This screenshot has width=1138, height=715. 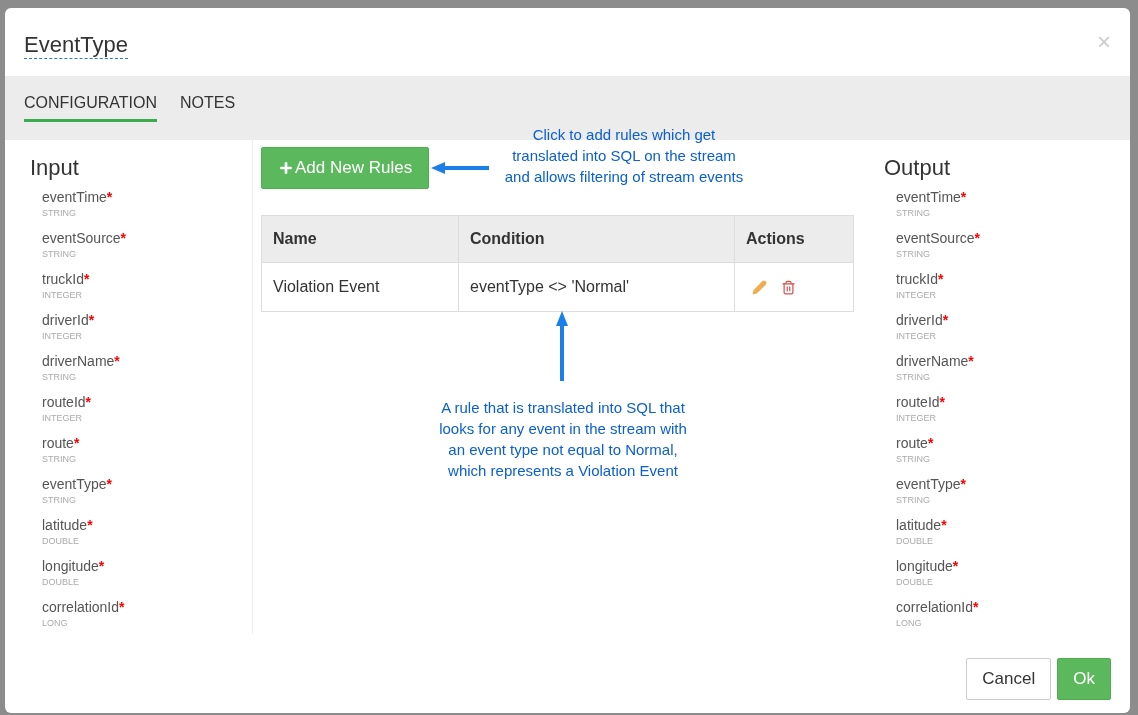 I want to click on panel-title: Input, so click(x=55, y=168).